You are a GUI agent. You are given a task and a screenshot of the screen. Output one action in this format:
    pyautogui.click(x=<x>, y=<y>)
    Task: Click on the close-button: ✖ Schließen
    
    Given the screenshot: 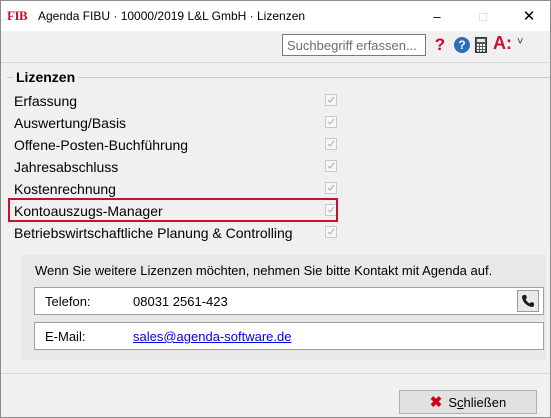 What is the action you would take?
    pyautogui.click(x=468, y=402)
    